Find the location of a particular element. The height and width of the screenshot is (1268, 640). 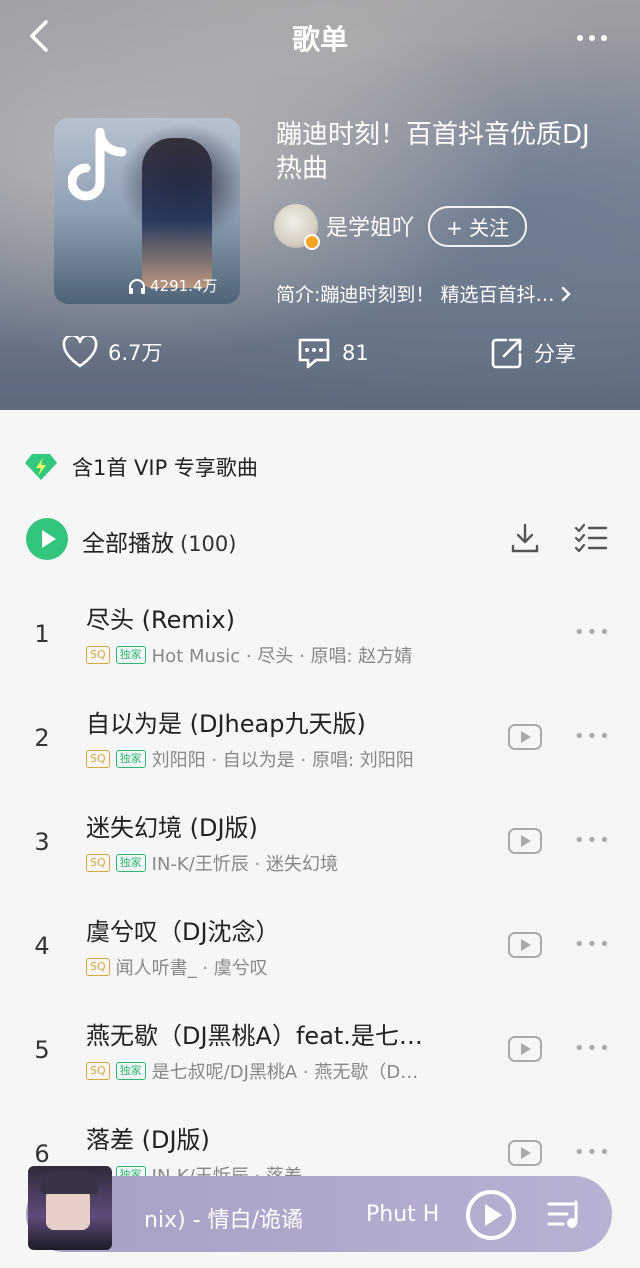

play-count: 4291.4万 is located at coordinates (173, 285).